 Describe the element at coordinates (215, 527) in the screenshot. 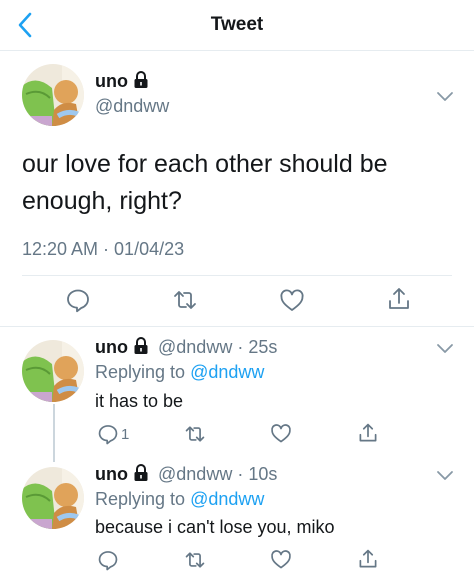

I see `reply-text: because i can't lose you, miko` at that location.